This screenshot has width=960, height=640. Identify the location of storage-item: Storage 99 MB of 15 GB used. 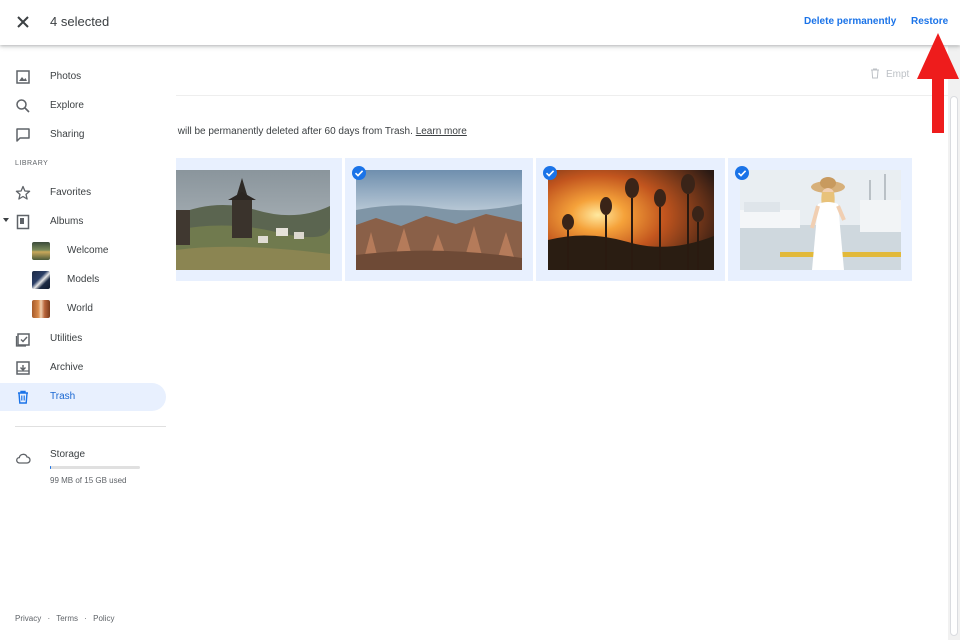
(83, 469).